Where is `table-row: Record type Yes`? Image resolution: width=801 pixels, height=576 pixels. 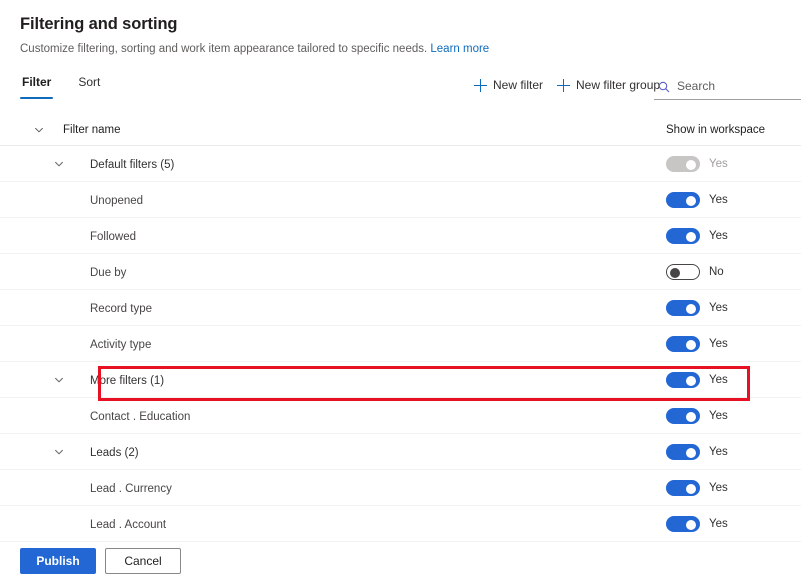 table-row: Record type Yes is located at coordinates (400, 308).